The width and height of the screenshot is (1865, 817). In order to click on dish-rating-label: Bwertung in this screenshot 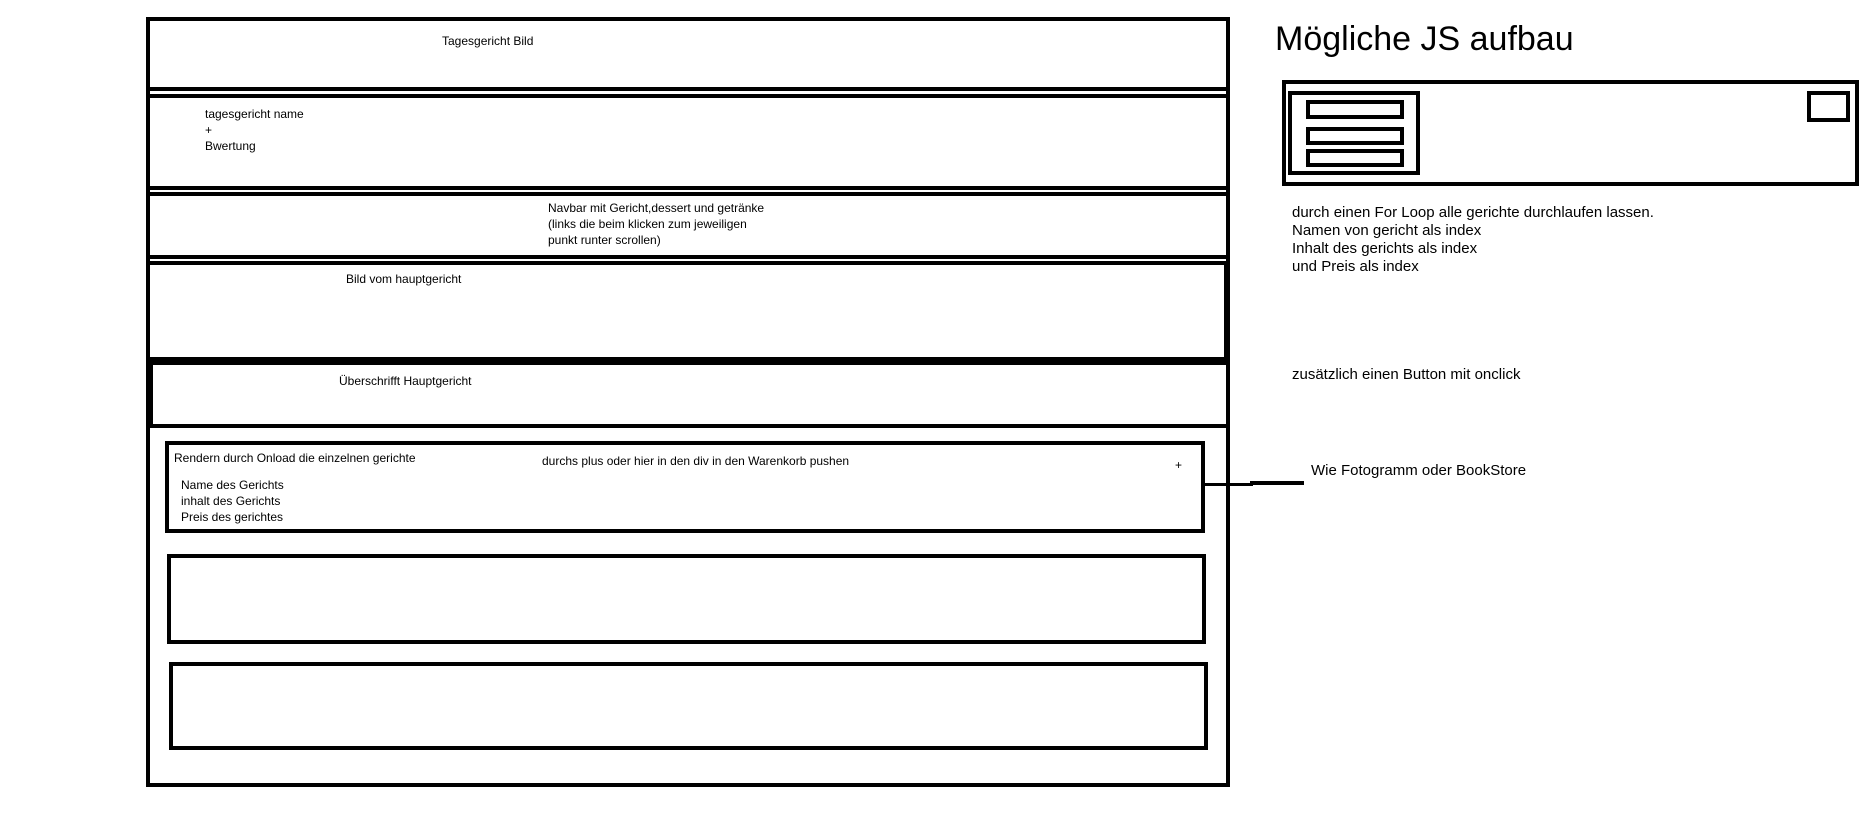, I will do `click(230, 146)`.